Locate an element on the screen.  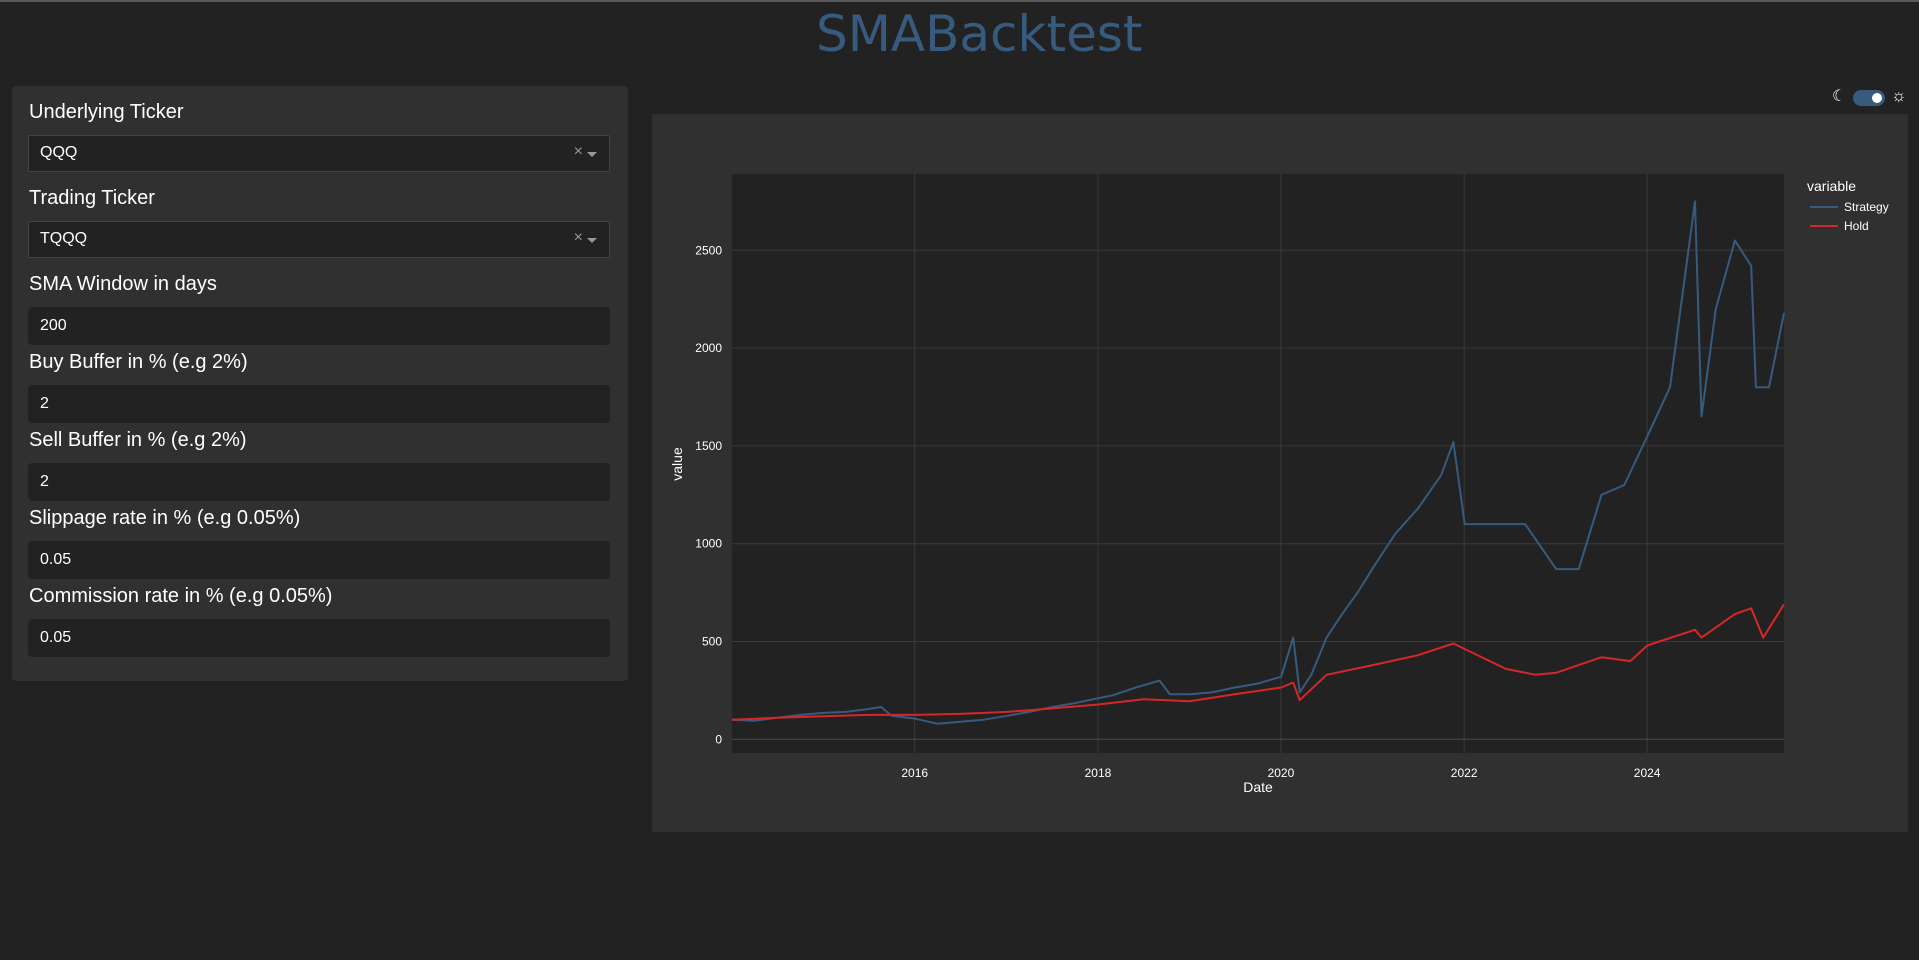
underlying-ticker-value: QQQ is located at coordinates (59, 152).